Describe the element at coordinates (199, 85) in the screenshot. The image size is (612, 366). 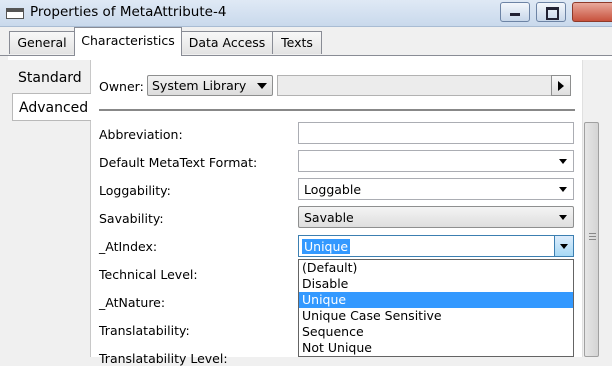
I see `owner-value: System Library` at that location.